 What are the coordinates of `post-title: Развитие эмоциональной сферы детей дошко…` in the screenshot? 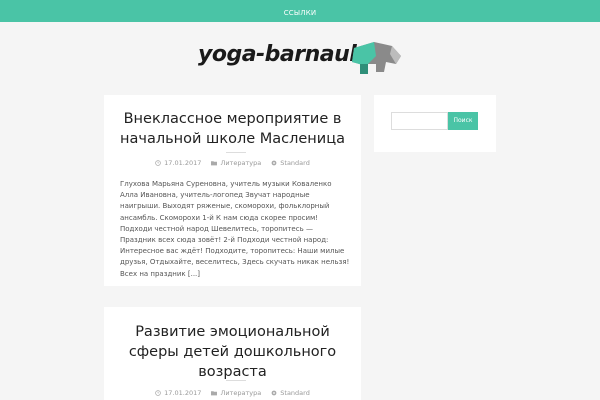 It's located at (232, 352).